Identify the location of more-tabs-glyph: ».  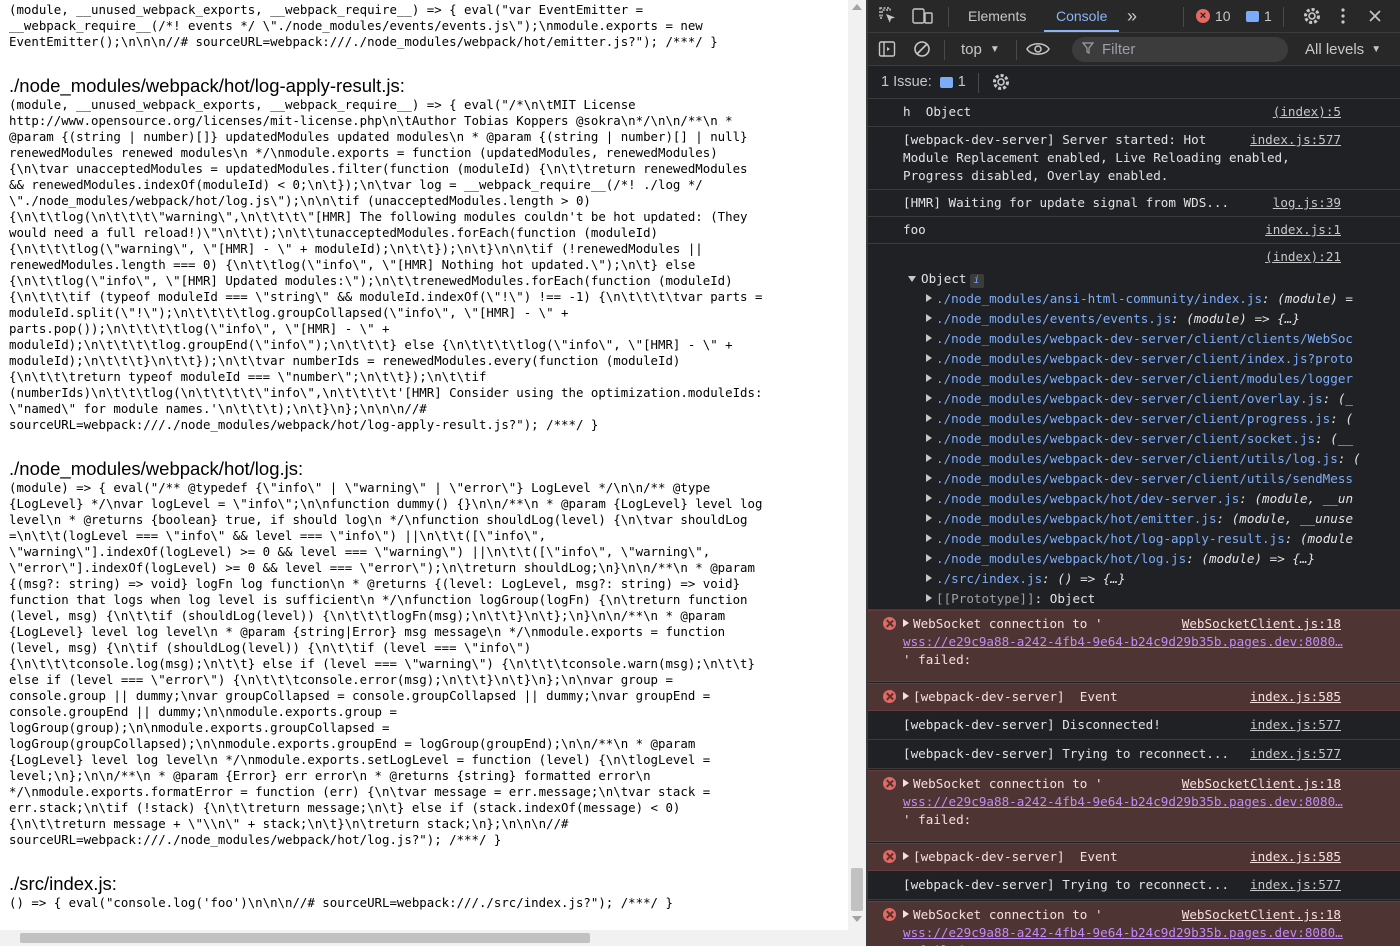
(1132, 15).